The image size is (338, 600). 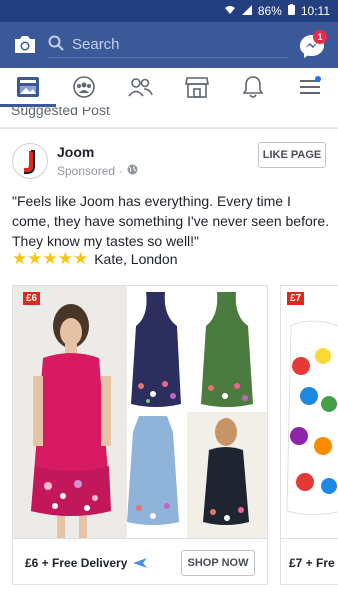 I want to click on price-badge: £7, so click(x=296, y=298).